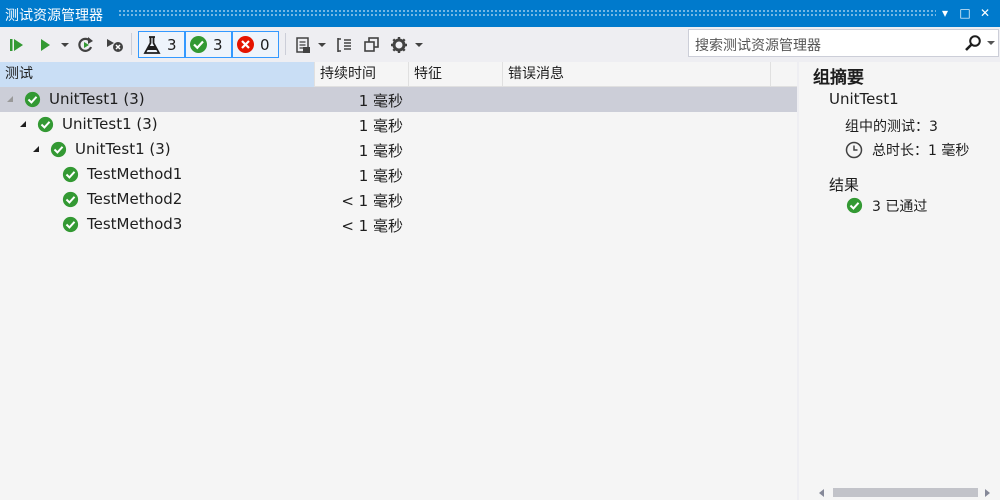  I want to click on scrollbar-thumb, so click(905, 492).